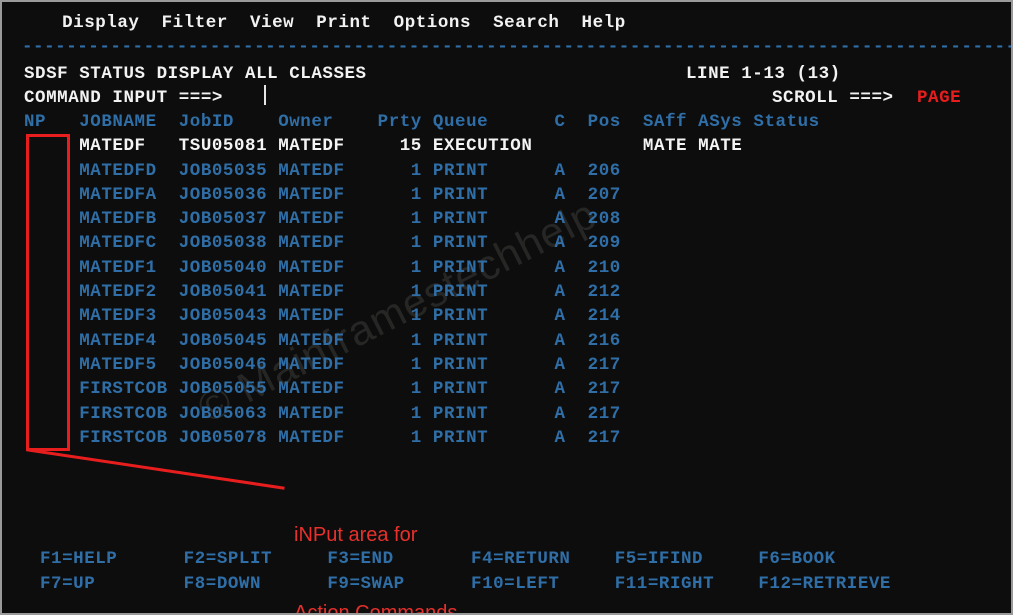  What do you see at coordinates (422, 268) in the screenshot?
I see `table-row: MATEDF1 JOB05040 MATEDF 1 PRINT A 210` at bounding box center [422, 268].